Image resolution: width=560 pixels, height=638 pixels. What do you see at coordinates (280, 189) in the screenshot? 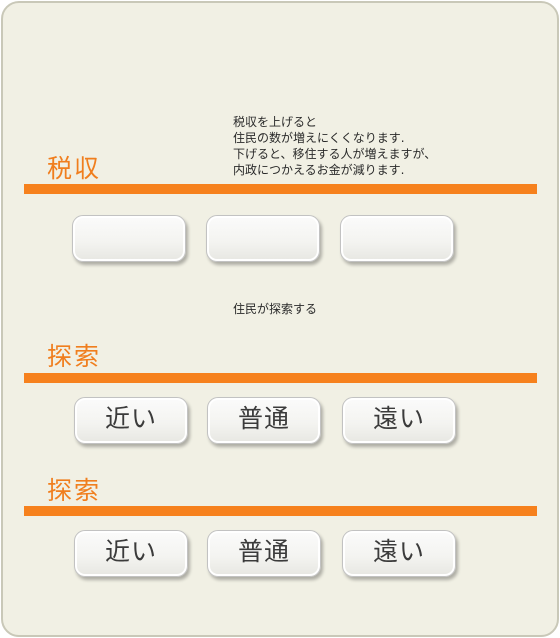
I see `tax-section-divider` at bounding box center [280, 189].